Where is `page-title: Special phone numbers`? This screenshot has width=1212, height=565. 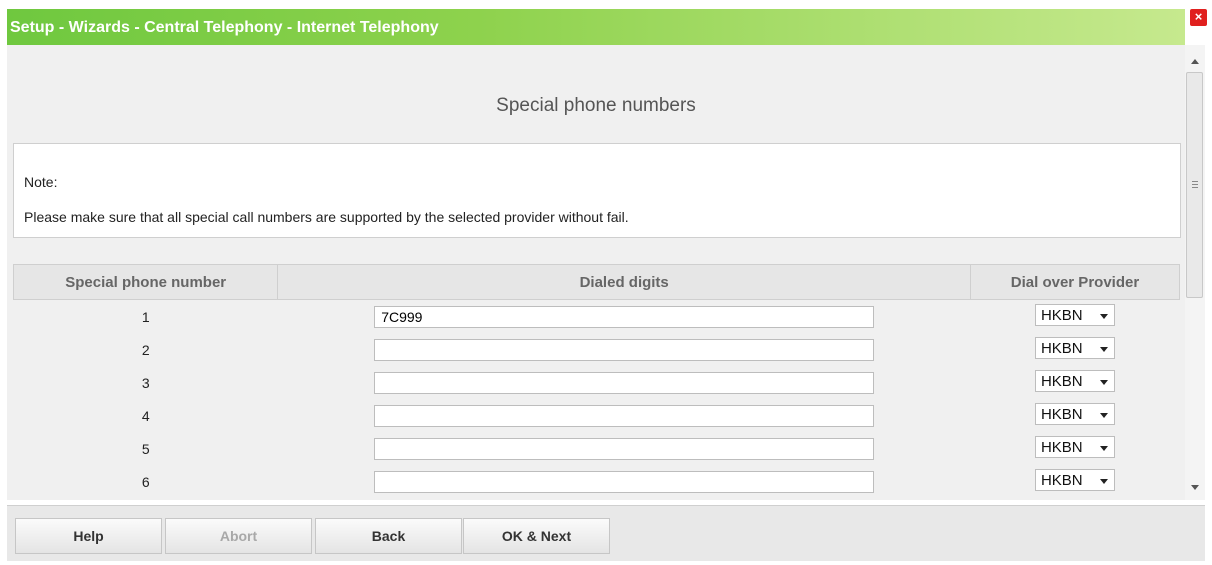
page-title: Special phone numbers is located at coordinates (596, 105).